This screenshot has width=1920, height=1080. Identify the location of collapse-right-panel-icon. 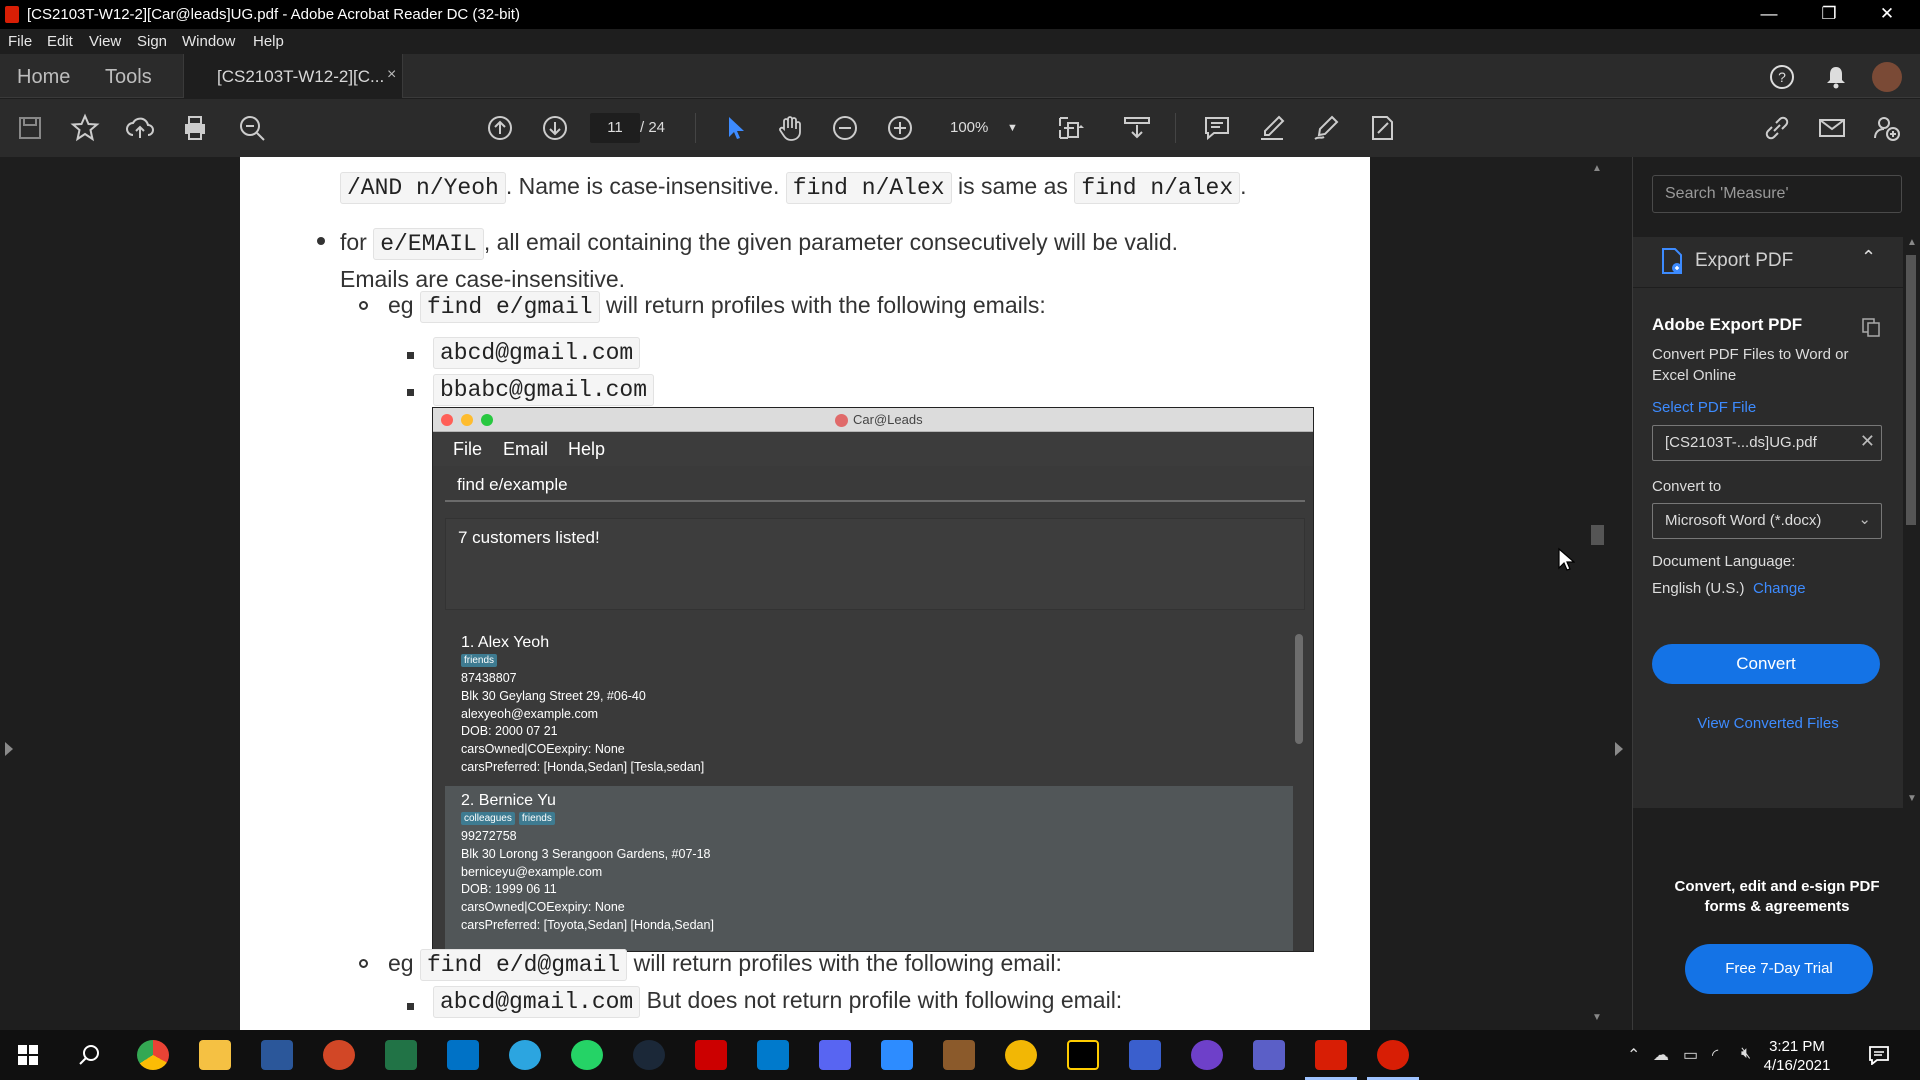
(1619, 749).